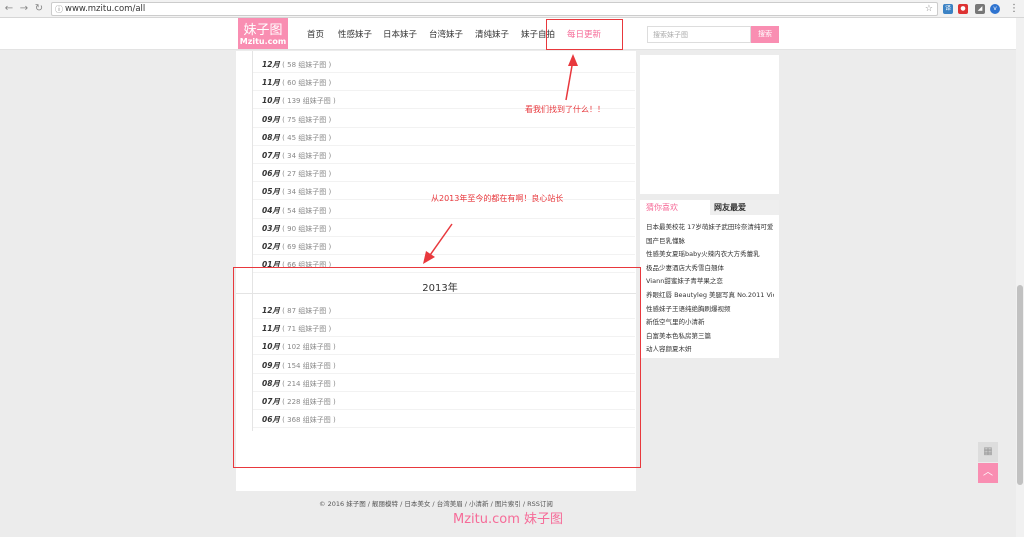 Image resolution: width=1024 pixels, height=537 pixels. I want to click on arrow-head-middle, so click(429, 257).